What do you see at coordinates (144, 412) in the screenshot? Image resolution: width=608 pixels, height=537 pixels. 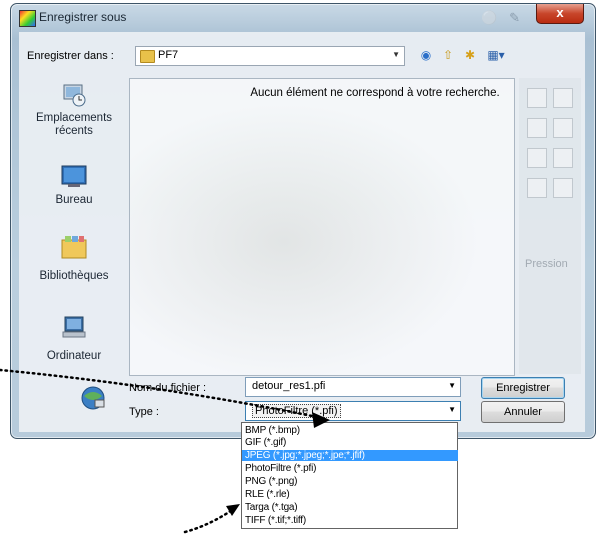 I see `type-label: Type :` at bounding box center [144, 412].